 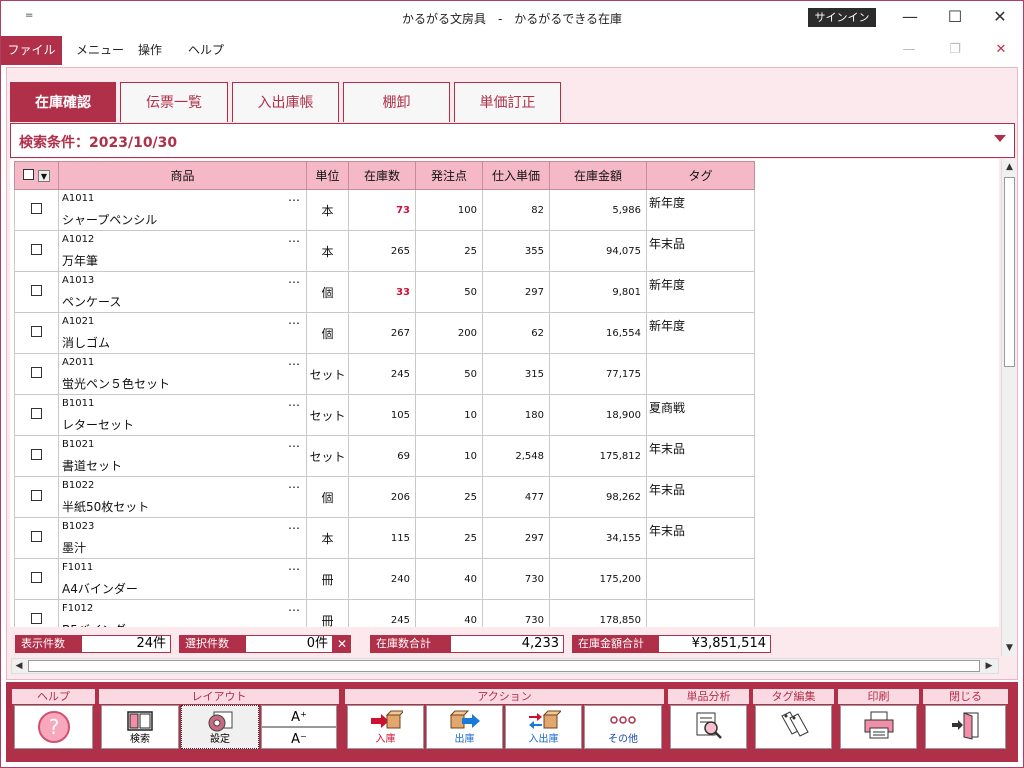 I want to click on tab-price: 単価訂正, so click(x=507, y=102).